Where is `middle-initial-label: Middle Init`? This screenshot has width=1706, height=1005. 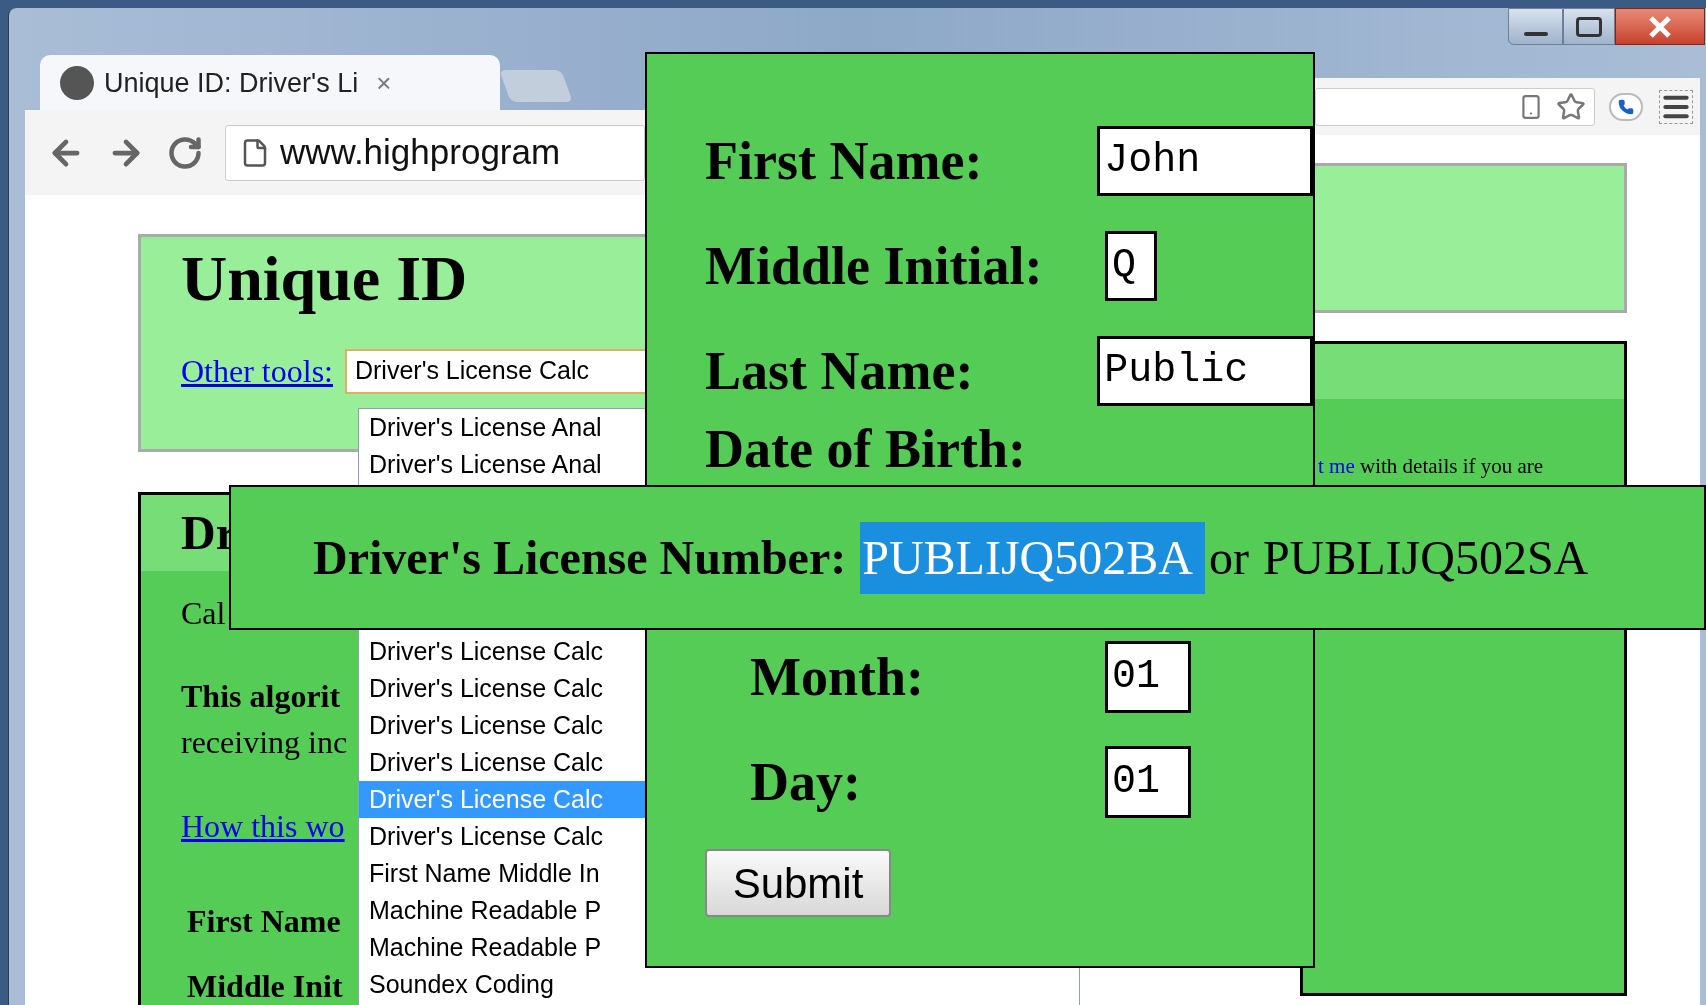
middle-initial-label: Middle Init is located at coordinates (265, 986).